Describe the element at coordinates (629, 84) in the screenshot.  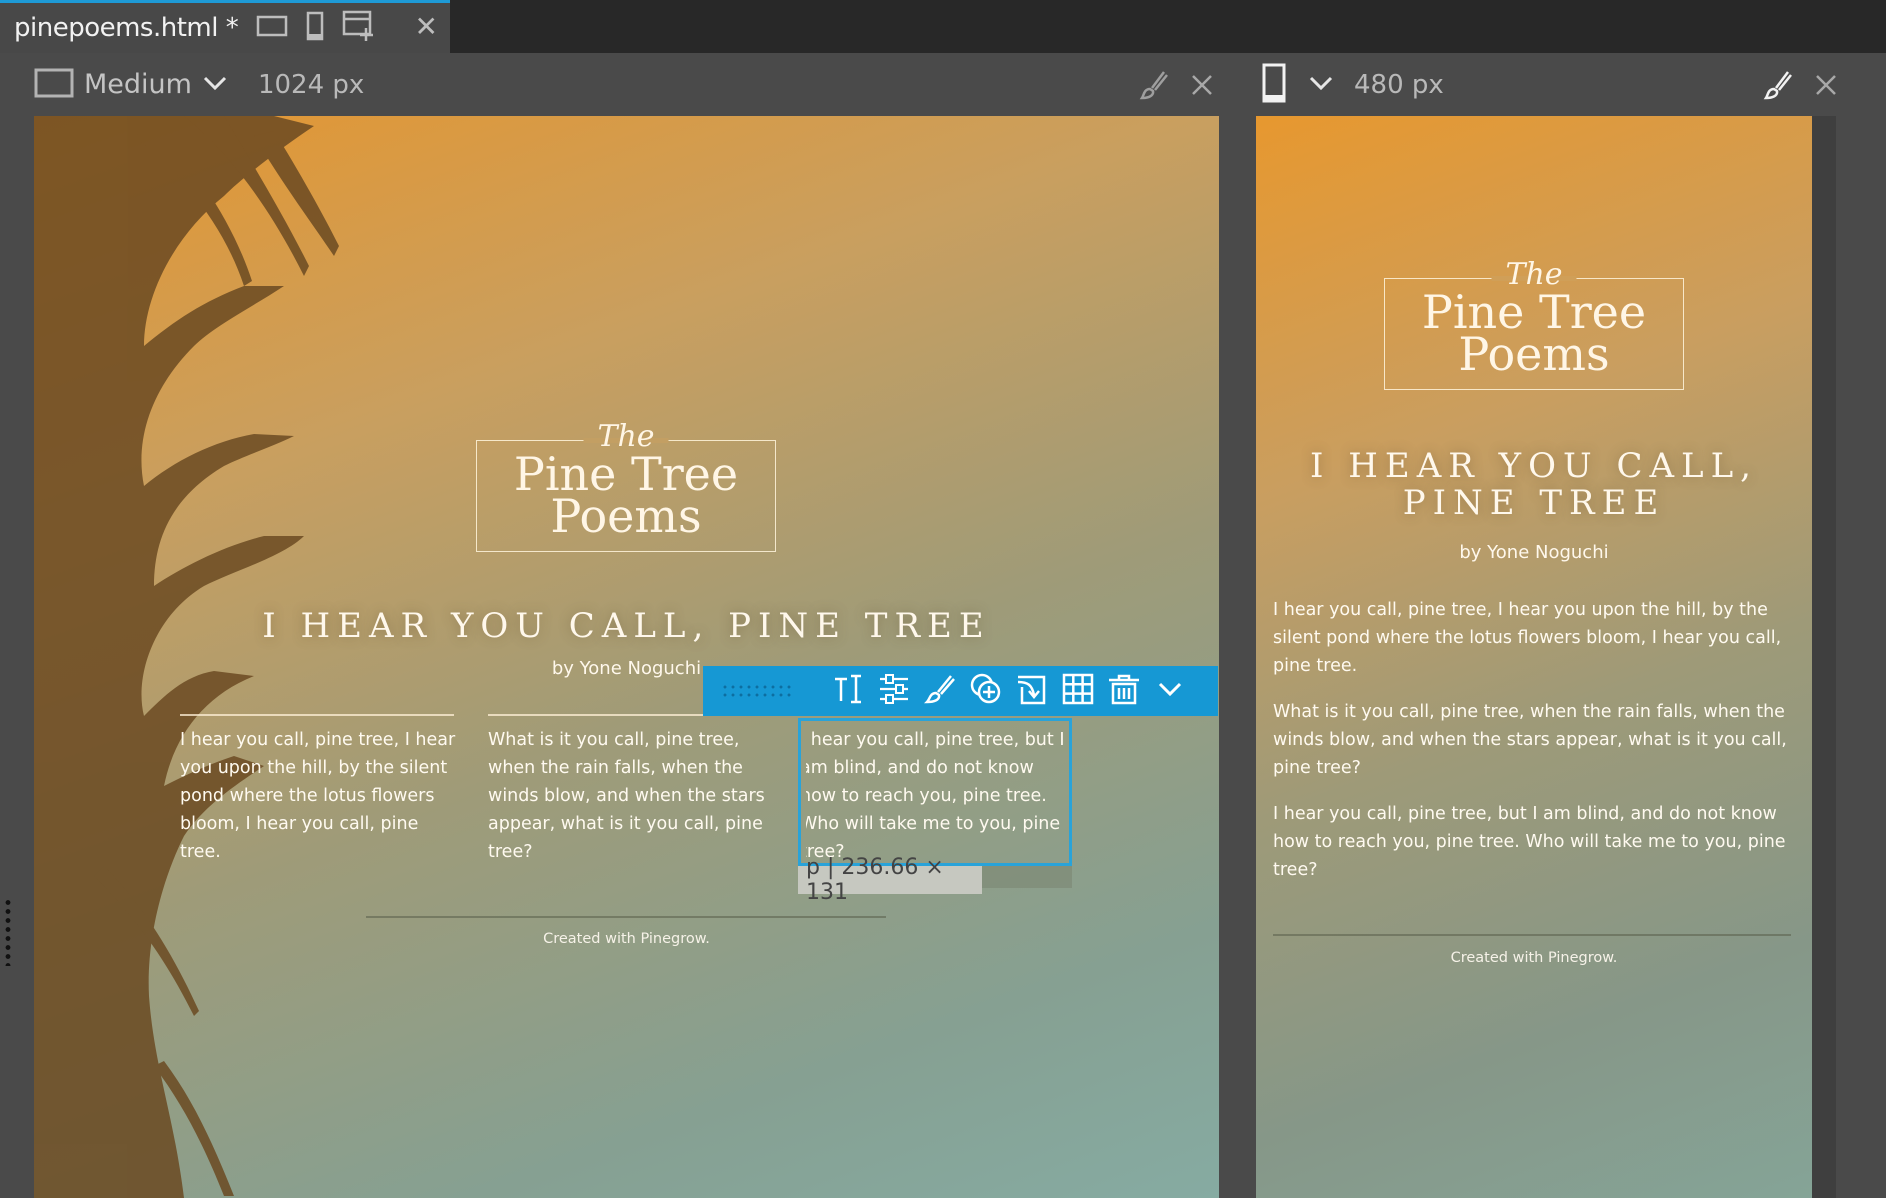
I see `left-pane-header: Medium 1024 px` at that location.